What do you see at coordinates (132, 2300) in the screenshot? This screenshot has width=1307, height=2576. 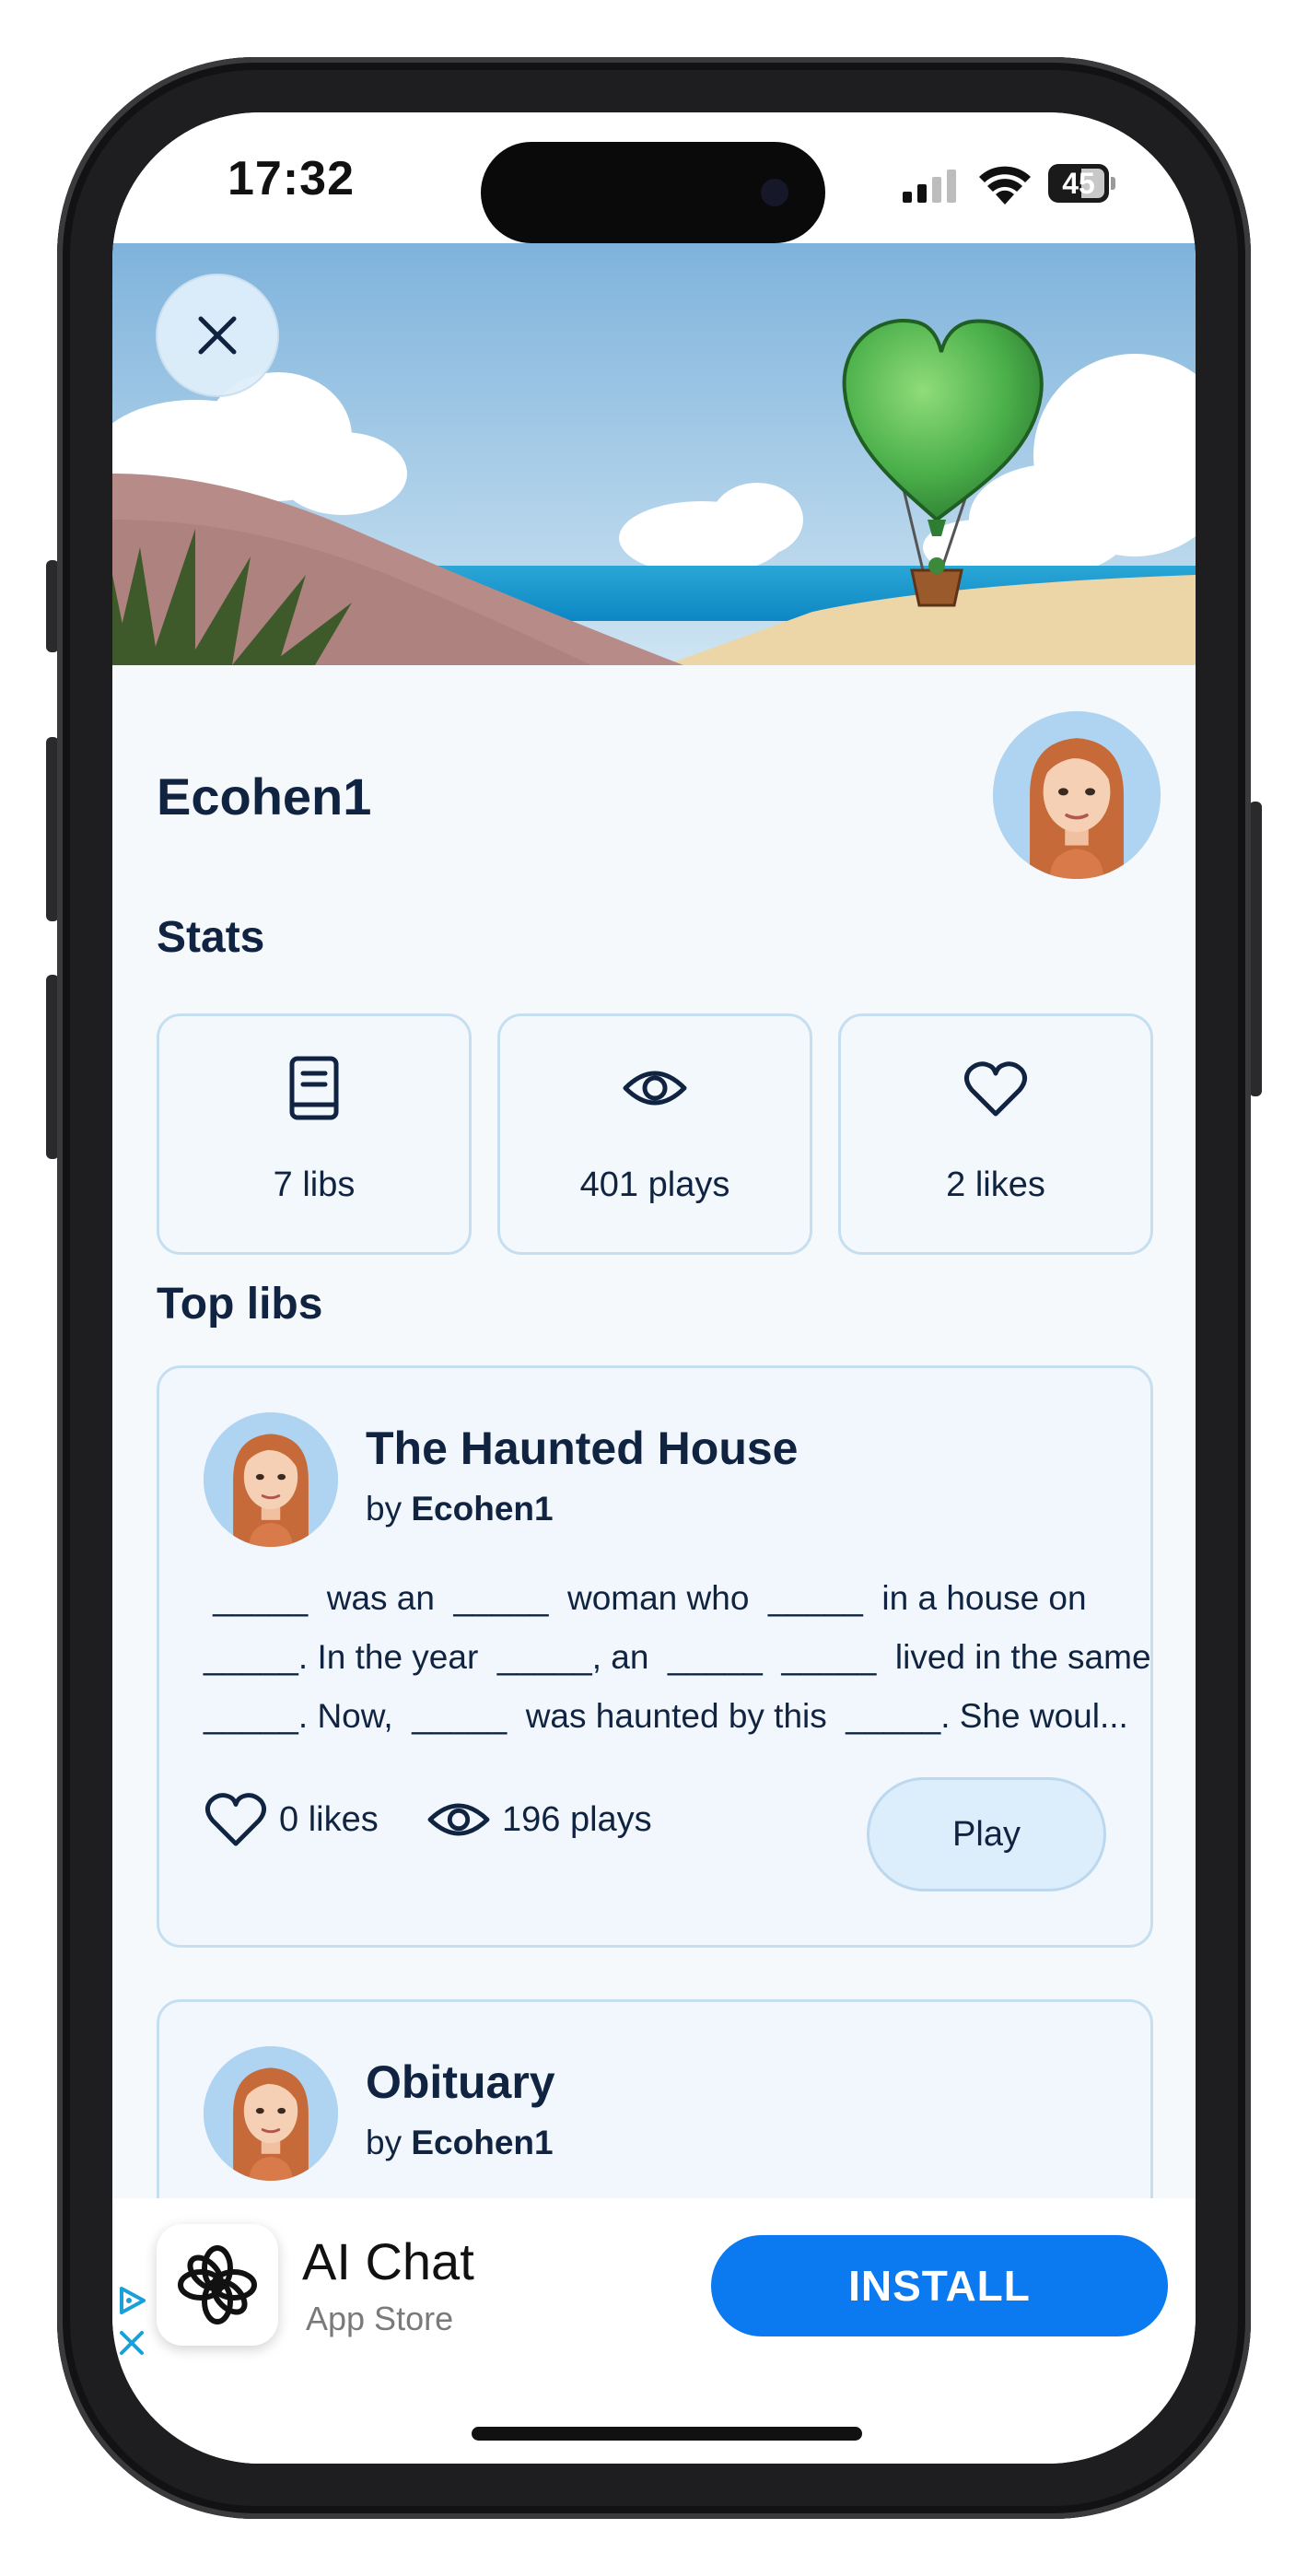 I see `adchoices-icon` at bounding box center [132, 2300].